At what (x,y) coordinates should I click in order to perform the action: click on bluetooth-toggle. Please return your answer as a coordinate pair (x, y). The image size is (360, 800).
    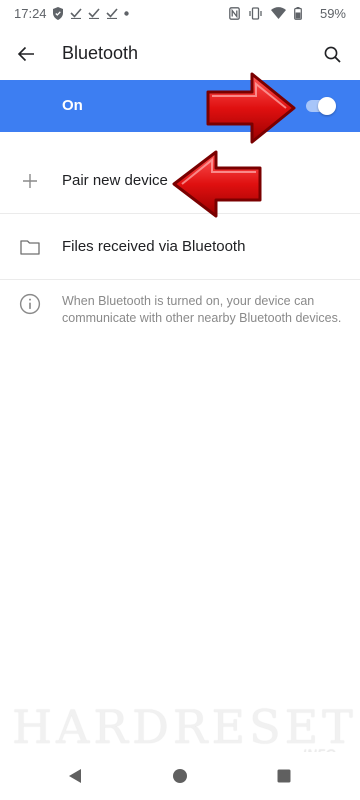
    Looking at the image, I should click on (321, 106).